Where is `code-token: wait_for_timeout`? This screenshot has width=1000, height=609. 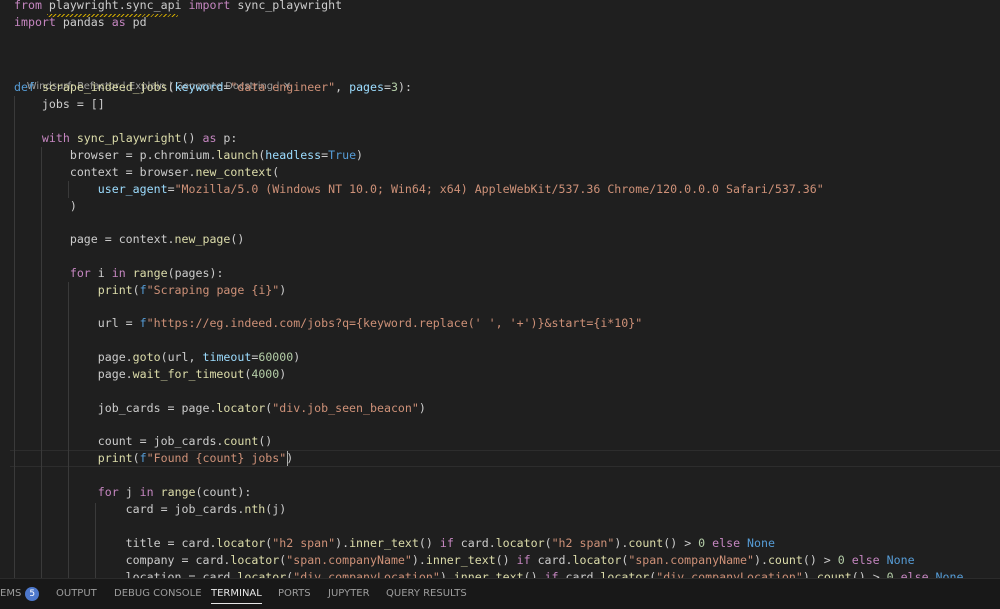 code-token: wait_for_timeout is located at coordinates (188, 374).